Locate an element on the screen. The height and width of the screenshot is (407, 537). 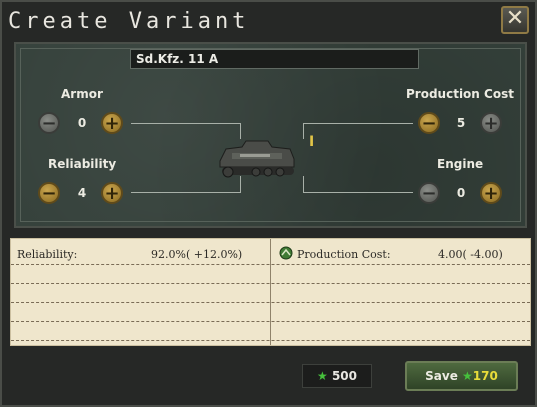
engine-decrease-button: − is located at coordinates (429, 193).